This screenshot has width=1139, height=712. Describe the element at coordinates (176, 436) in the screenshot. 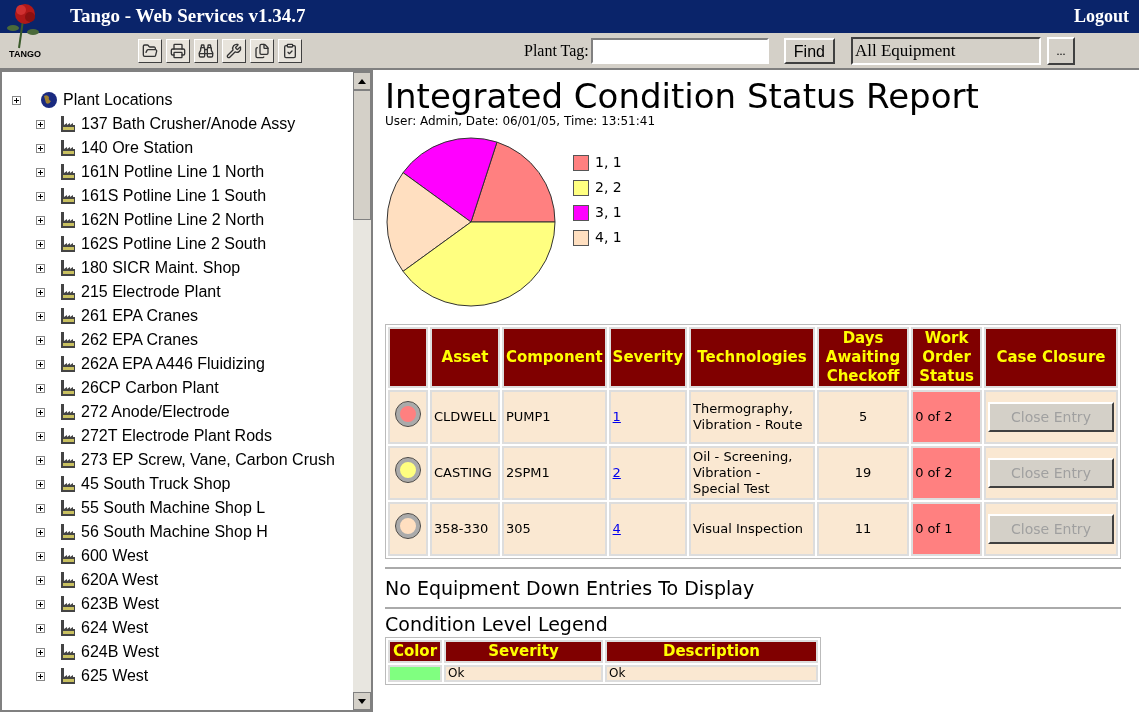

I see `tree-item: 272T Electrode Plant Rods` at that location.